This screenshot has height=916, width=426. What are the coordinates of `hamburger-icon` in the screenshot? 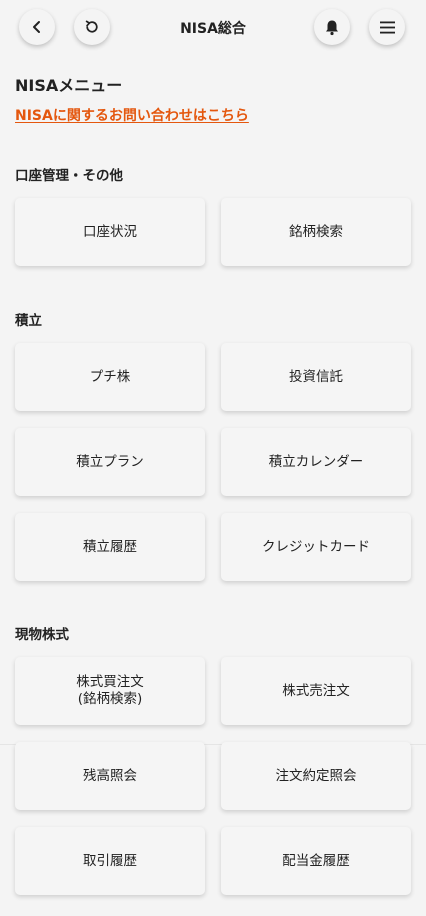 It's located at (387, 27).